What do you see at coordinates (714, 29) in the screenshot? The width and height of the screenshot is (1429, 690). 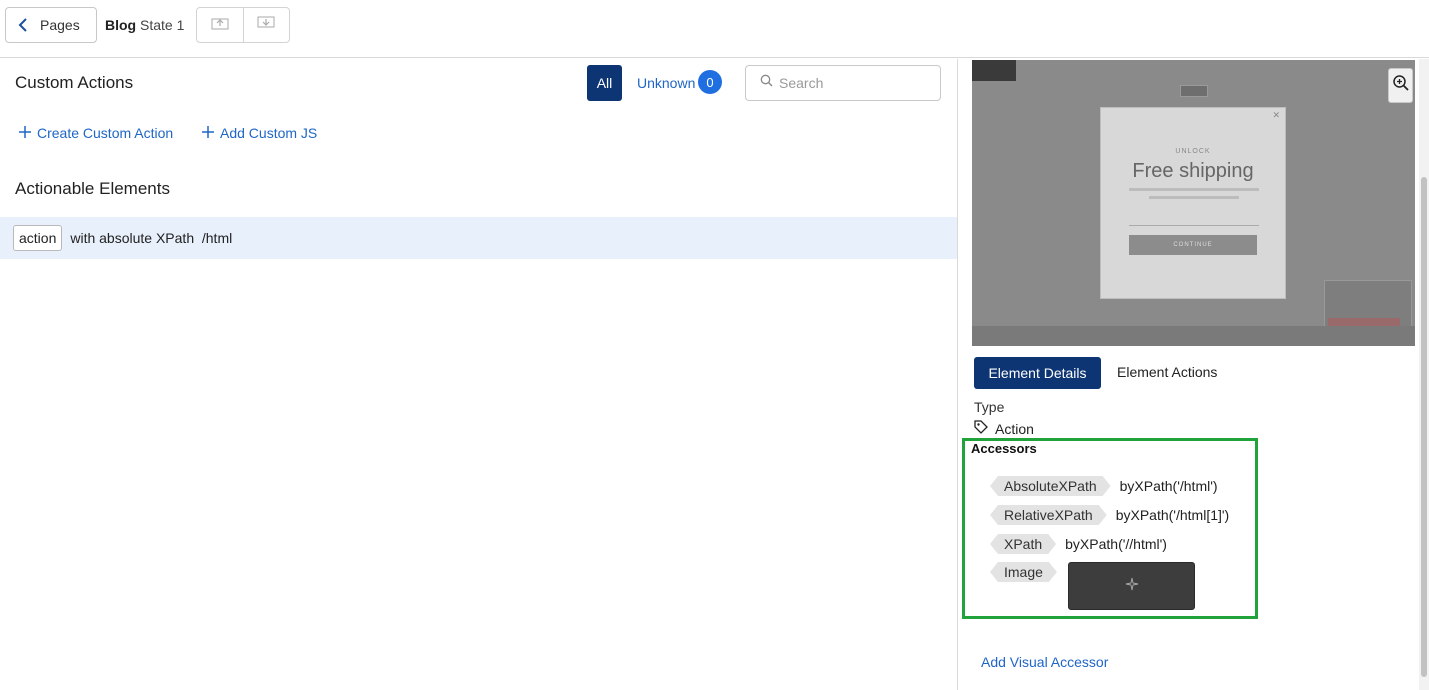 I see `top-bar: Pages Blog State 1` at bounding box center [714, 29].